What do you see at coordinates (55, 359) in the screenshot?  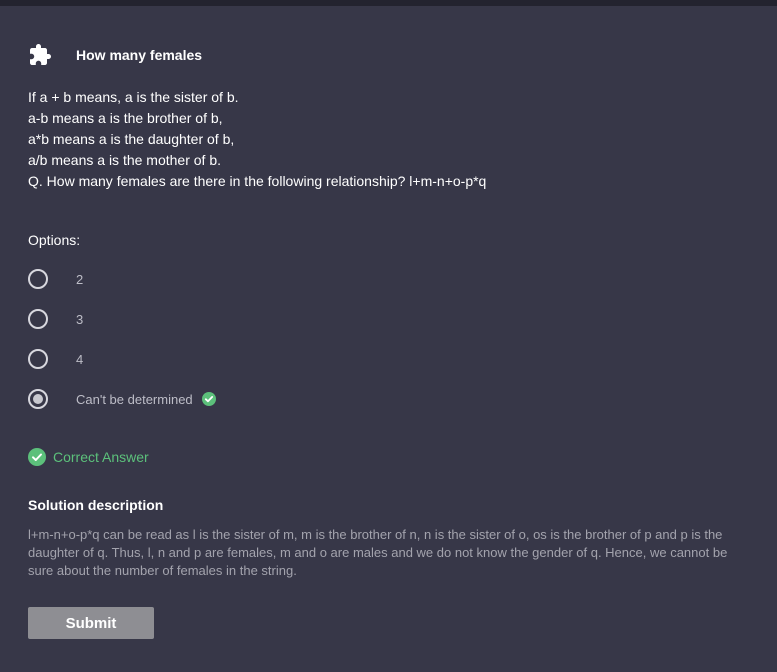 I see `option-4: 4` at bounding box center [55, 359].